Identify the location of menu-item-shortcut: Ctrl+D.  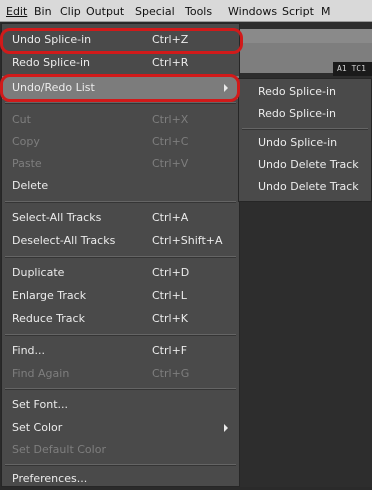
(171, 272).